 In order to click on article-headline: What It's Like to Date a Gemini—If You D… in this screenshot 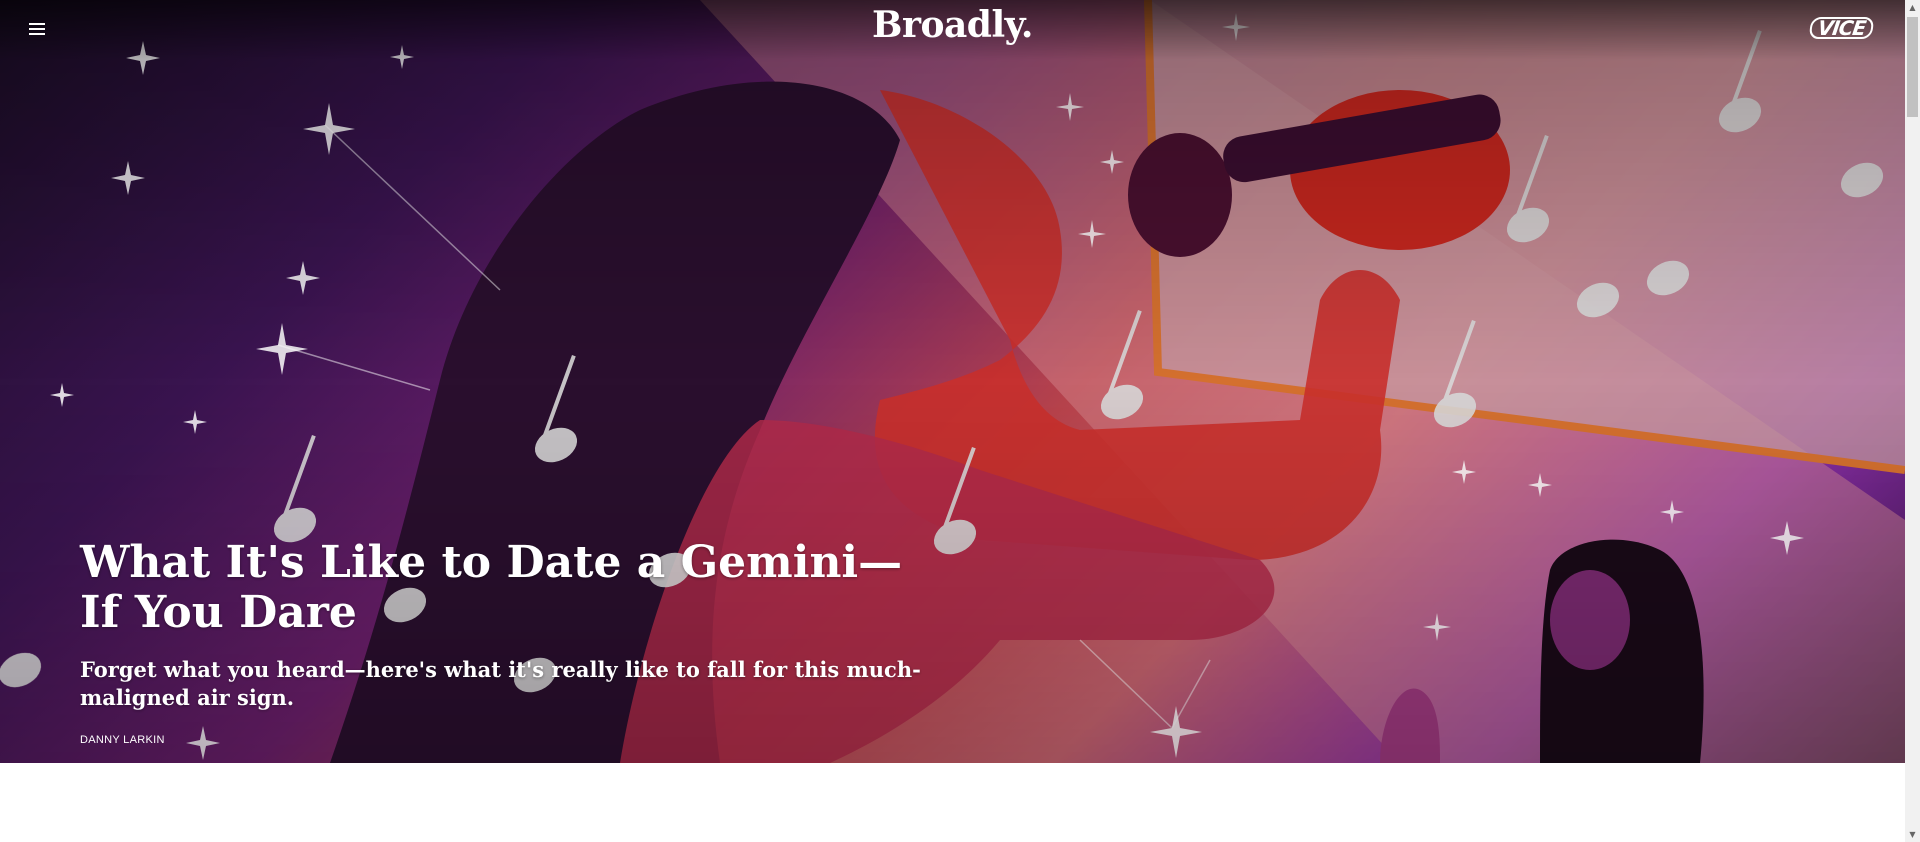, I will do `click(491, 587)`.